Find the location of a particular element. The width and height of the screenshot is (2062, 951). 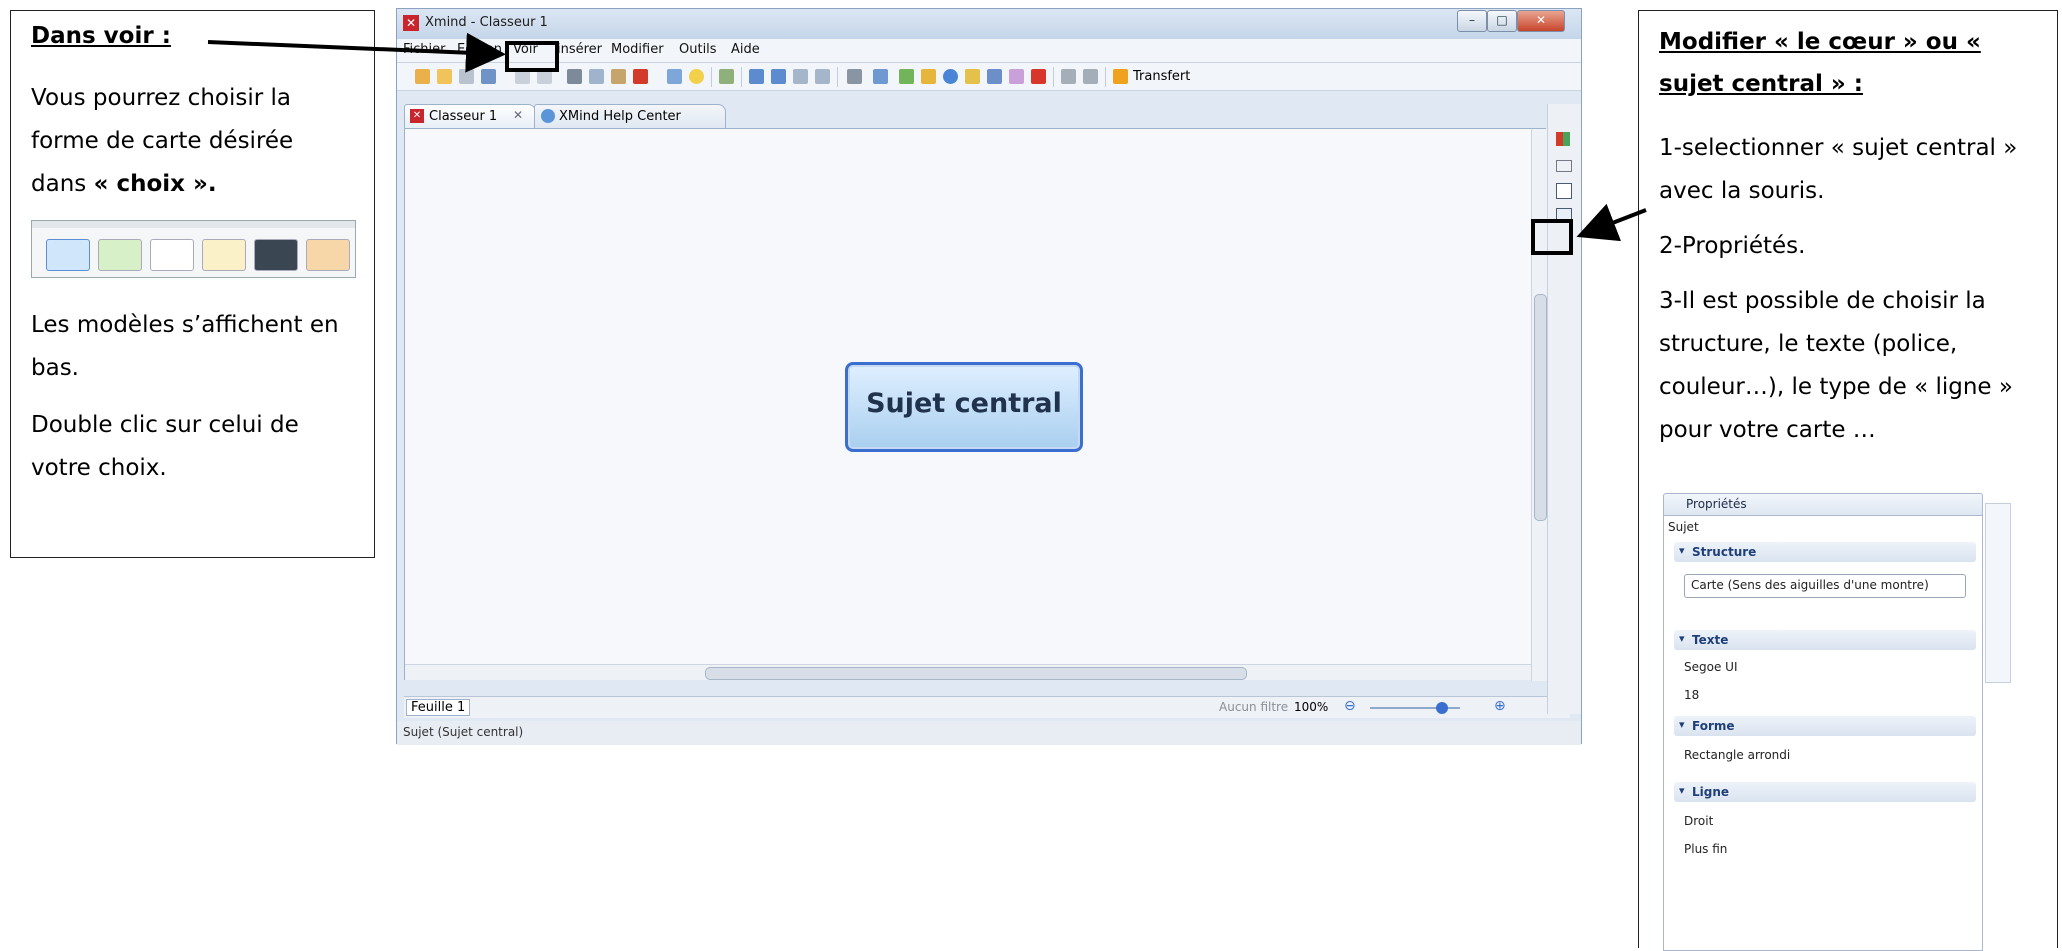

properties-view-icon is located at coordinates (1564, 191).